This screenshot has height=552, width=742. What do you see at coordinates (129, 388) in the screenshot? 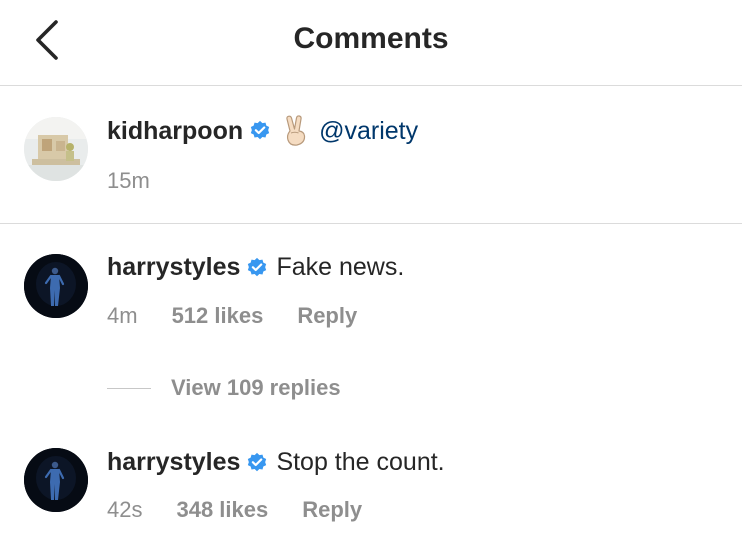
I see `replies-divider` at bounding box center [129, 388].